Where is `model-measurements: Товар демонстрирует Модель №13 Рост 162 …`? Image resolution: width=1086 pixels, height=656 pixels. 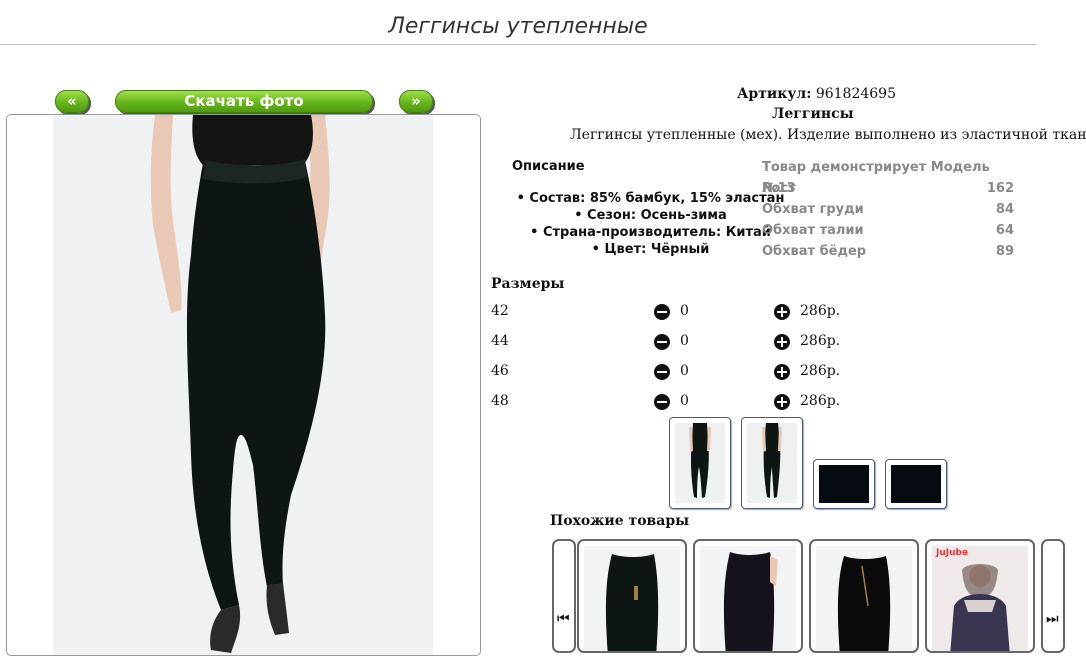 model-measurements: Товар демонстрирует Модель №13 Рост 162 … is located at coordinates (888, 209).